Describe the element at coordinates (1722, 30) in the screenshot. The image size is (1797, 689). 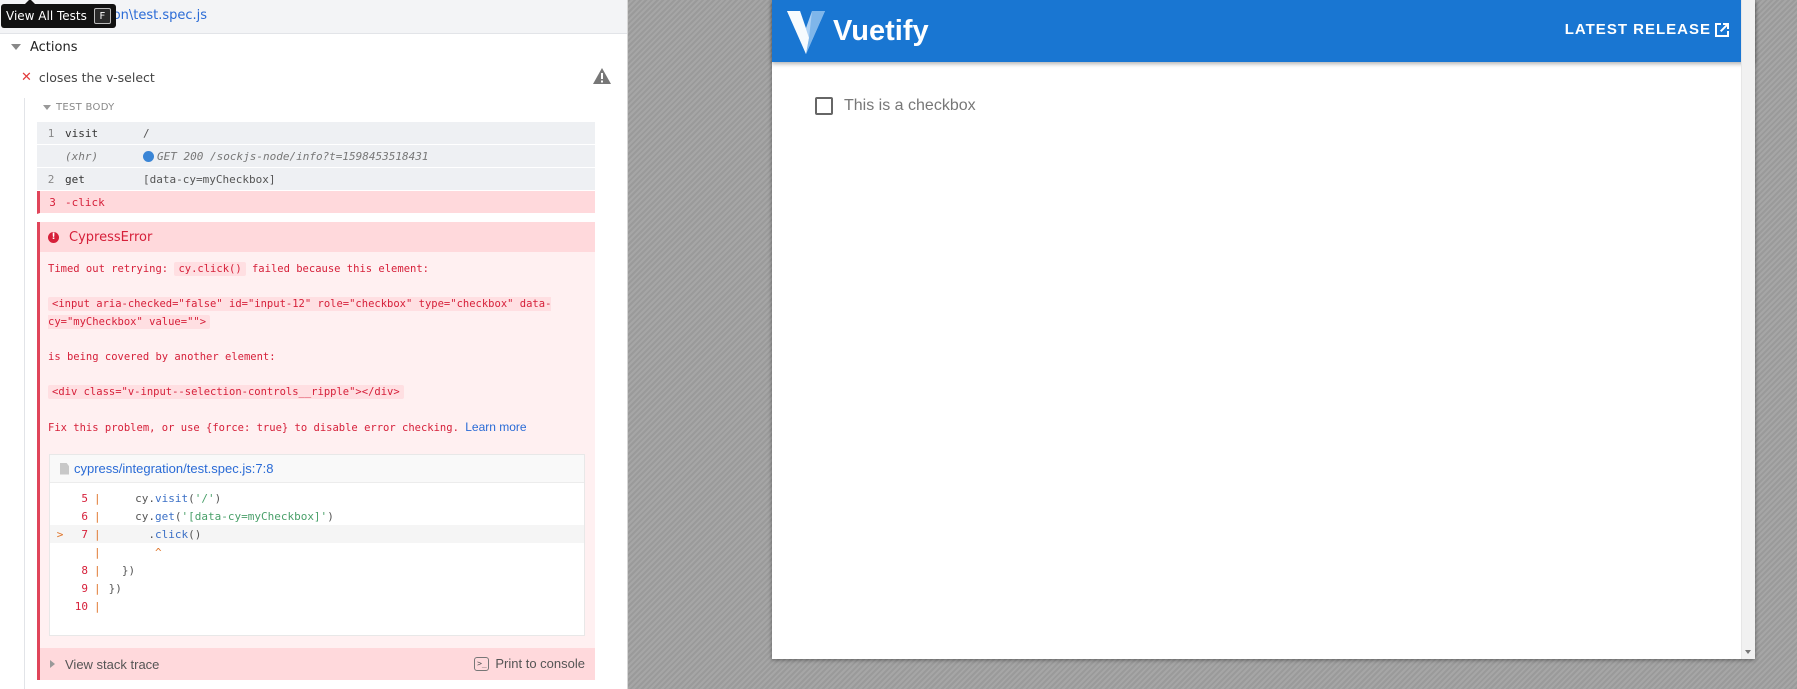
I see `open-in-new-icon` at that location.